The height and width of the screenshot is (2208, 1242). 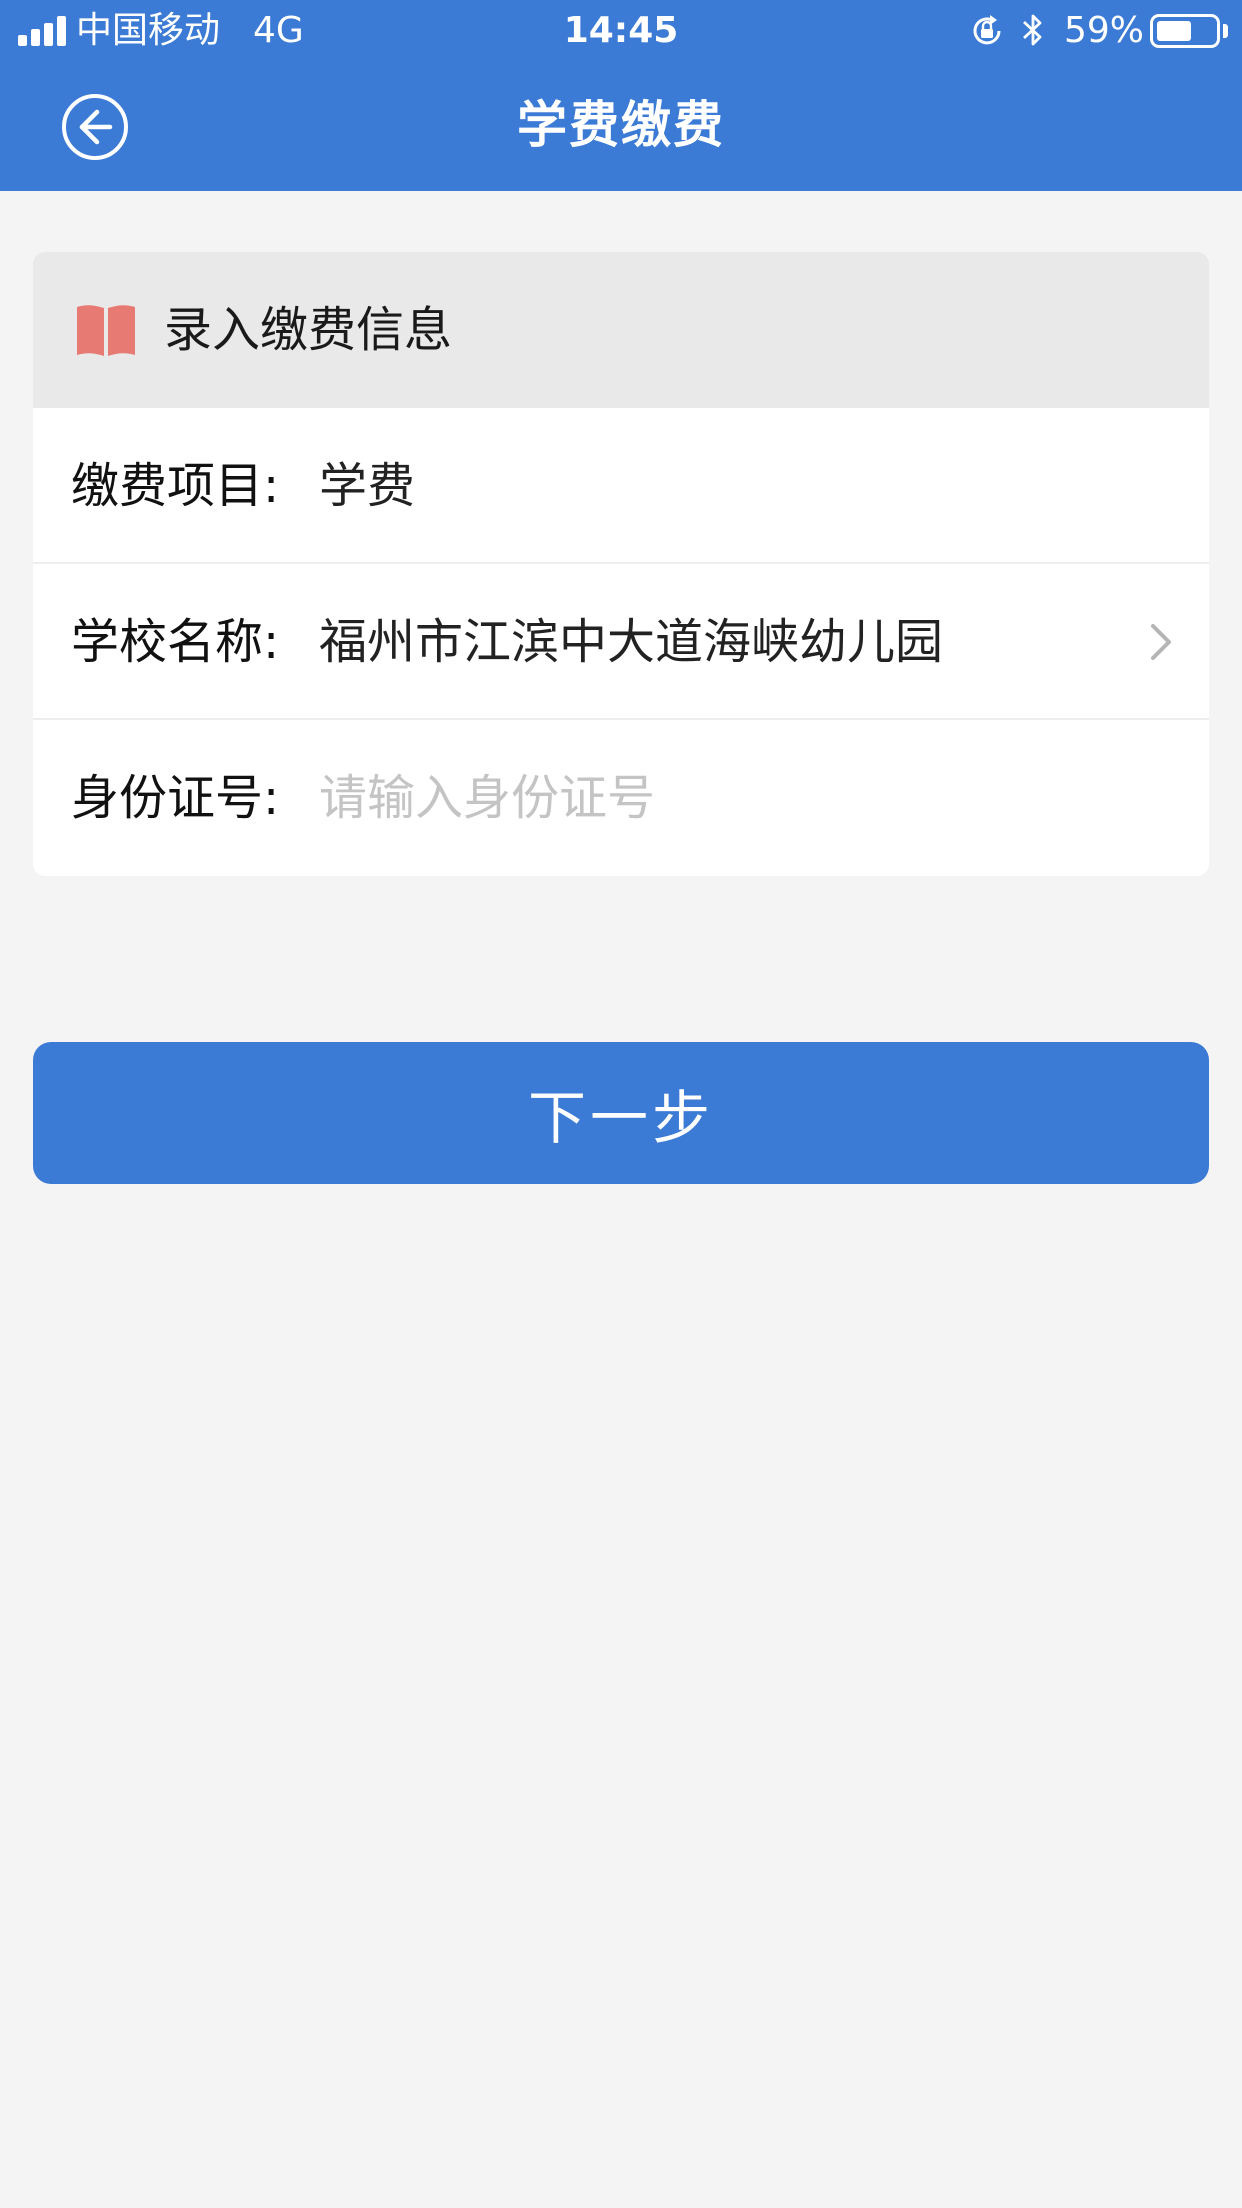 I want to click on battery-percent: 59%, so click(x=1104, y=30).